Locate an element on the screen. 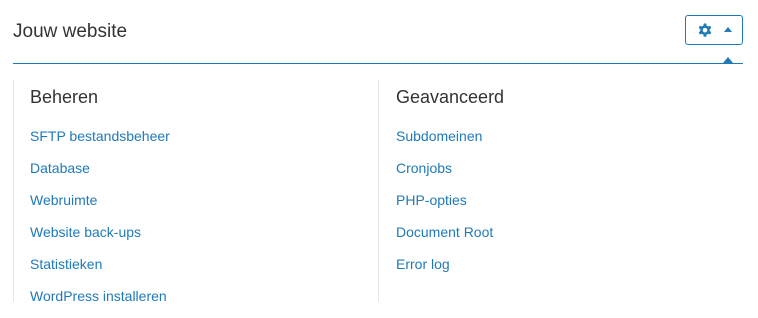 This screenshot has height=318, width=758. column-heading-beheren: Beheren is located at coordinates (64, 97).